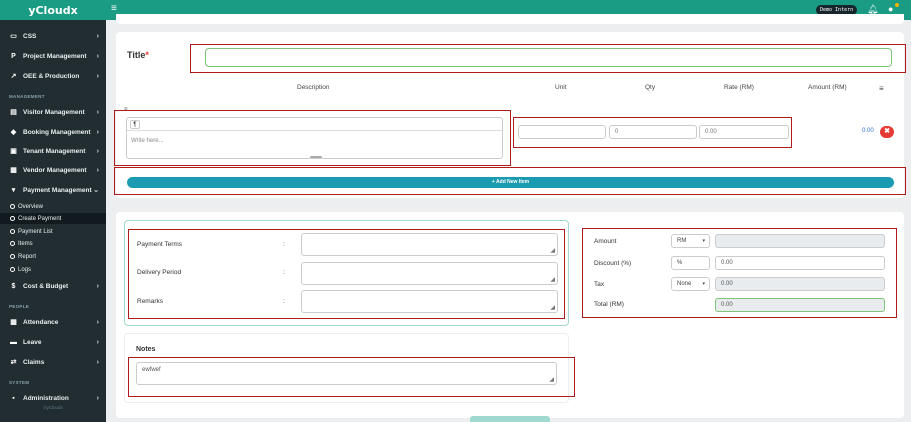 The image size is (911, 422). Describe the element at coordinates (13, 76) in the screenshot. I see `chart-icon: ↗` at that location.